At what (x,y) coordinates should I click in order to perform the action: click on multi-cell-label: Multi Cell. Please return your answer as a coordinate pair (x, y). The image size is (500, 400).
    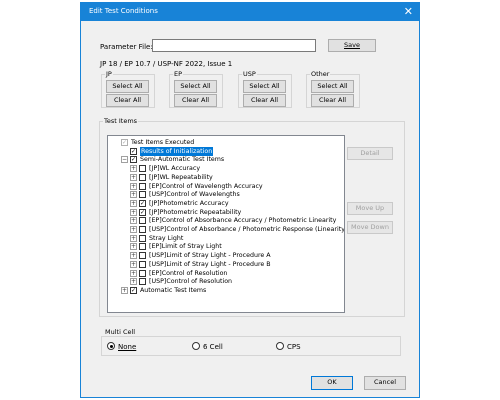
    Looking at the image, I should click on (120, 332).